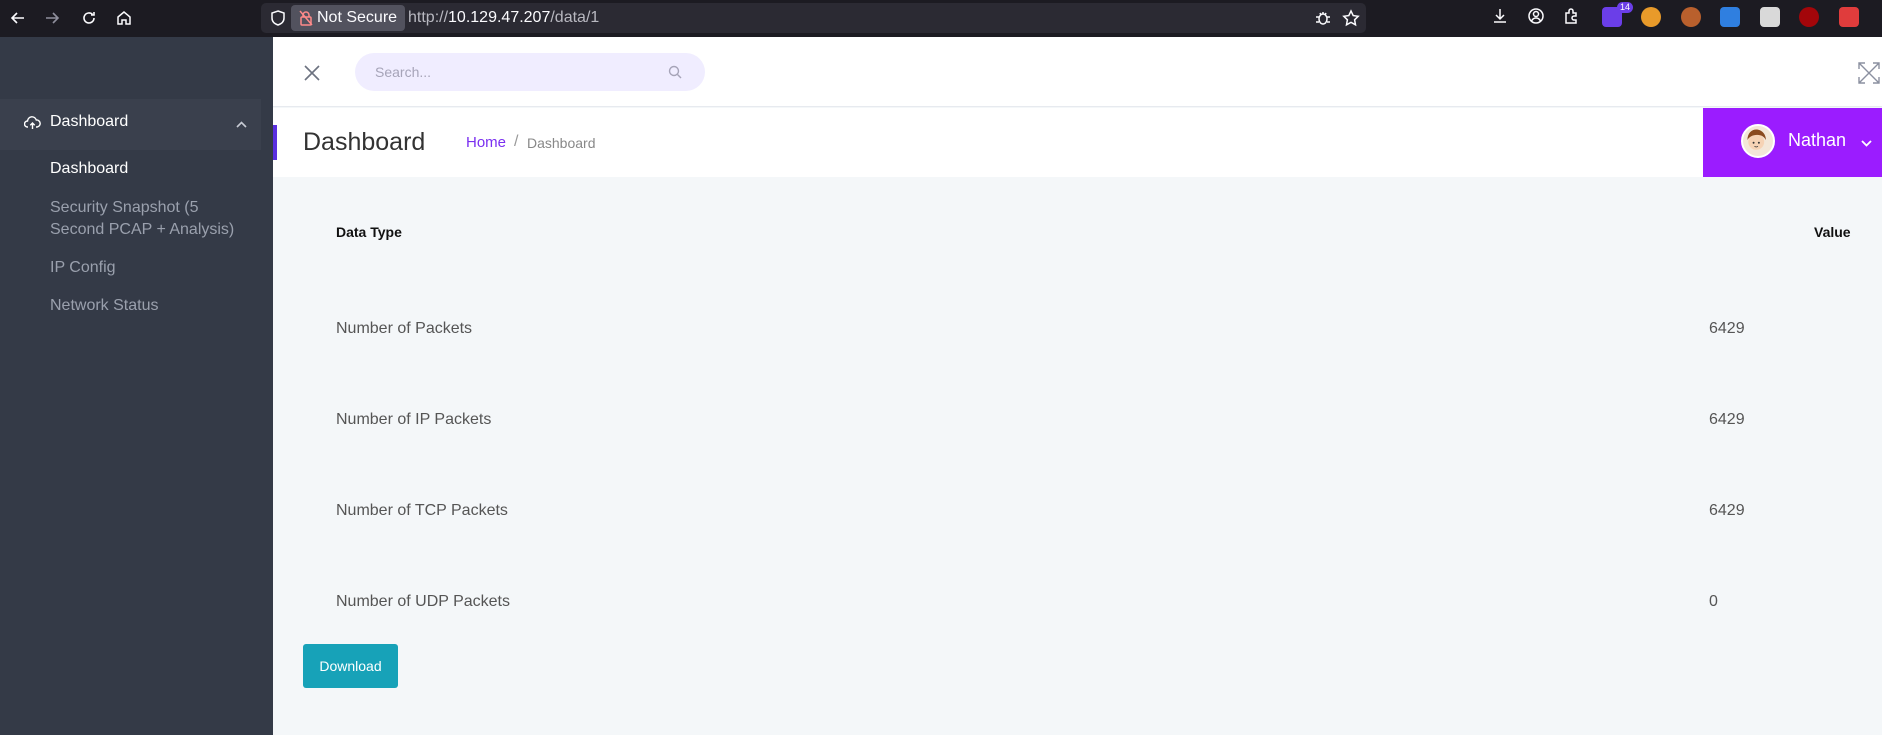 The width and height of the screenshot is (1882, 735). Describe the element at coordinates (1536, 16) in the screenshot. I see `account-icon` at that location.